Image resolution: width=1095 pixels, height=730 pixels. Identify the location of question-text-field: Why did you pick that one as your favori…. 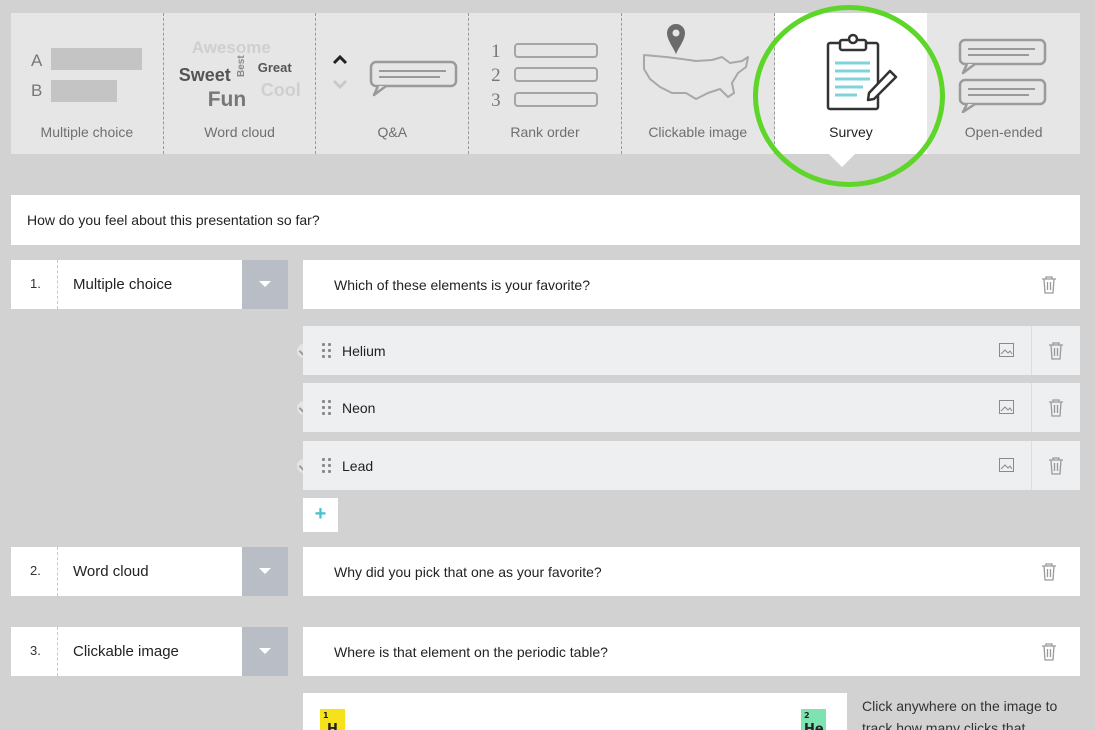
(691, 571).